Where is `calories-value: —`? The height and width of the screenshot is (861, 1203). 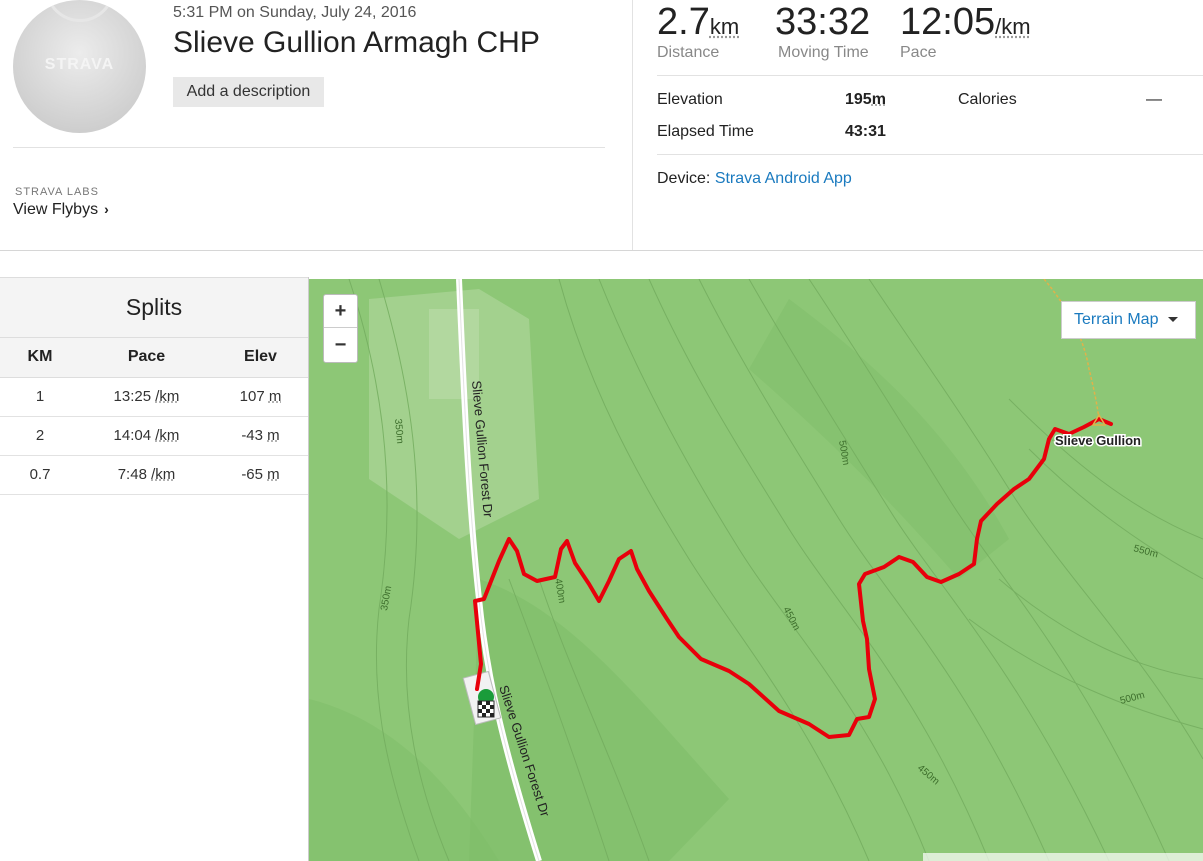
calories-value: — is located at coordinates (1154, 99).